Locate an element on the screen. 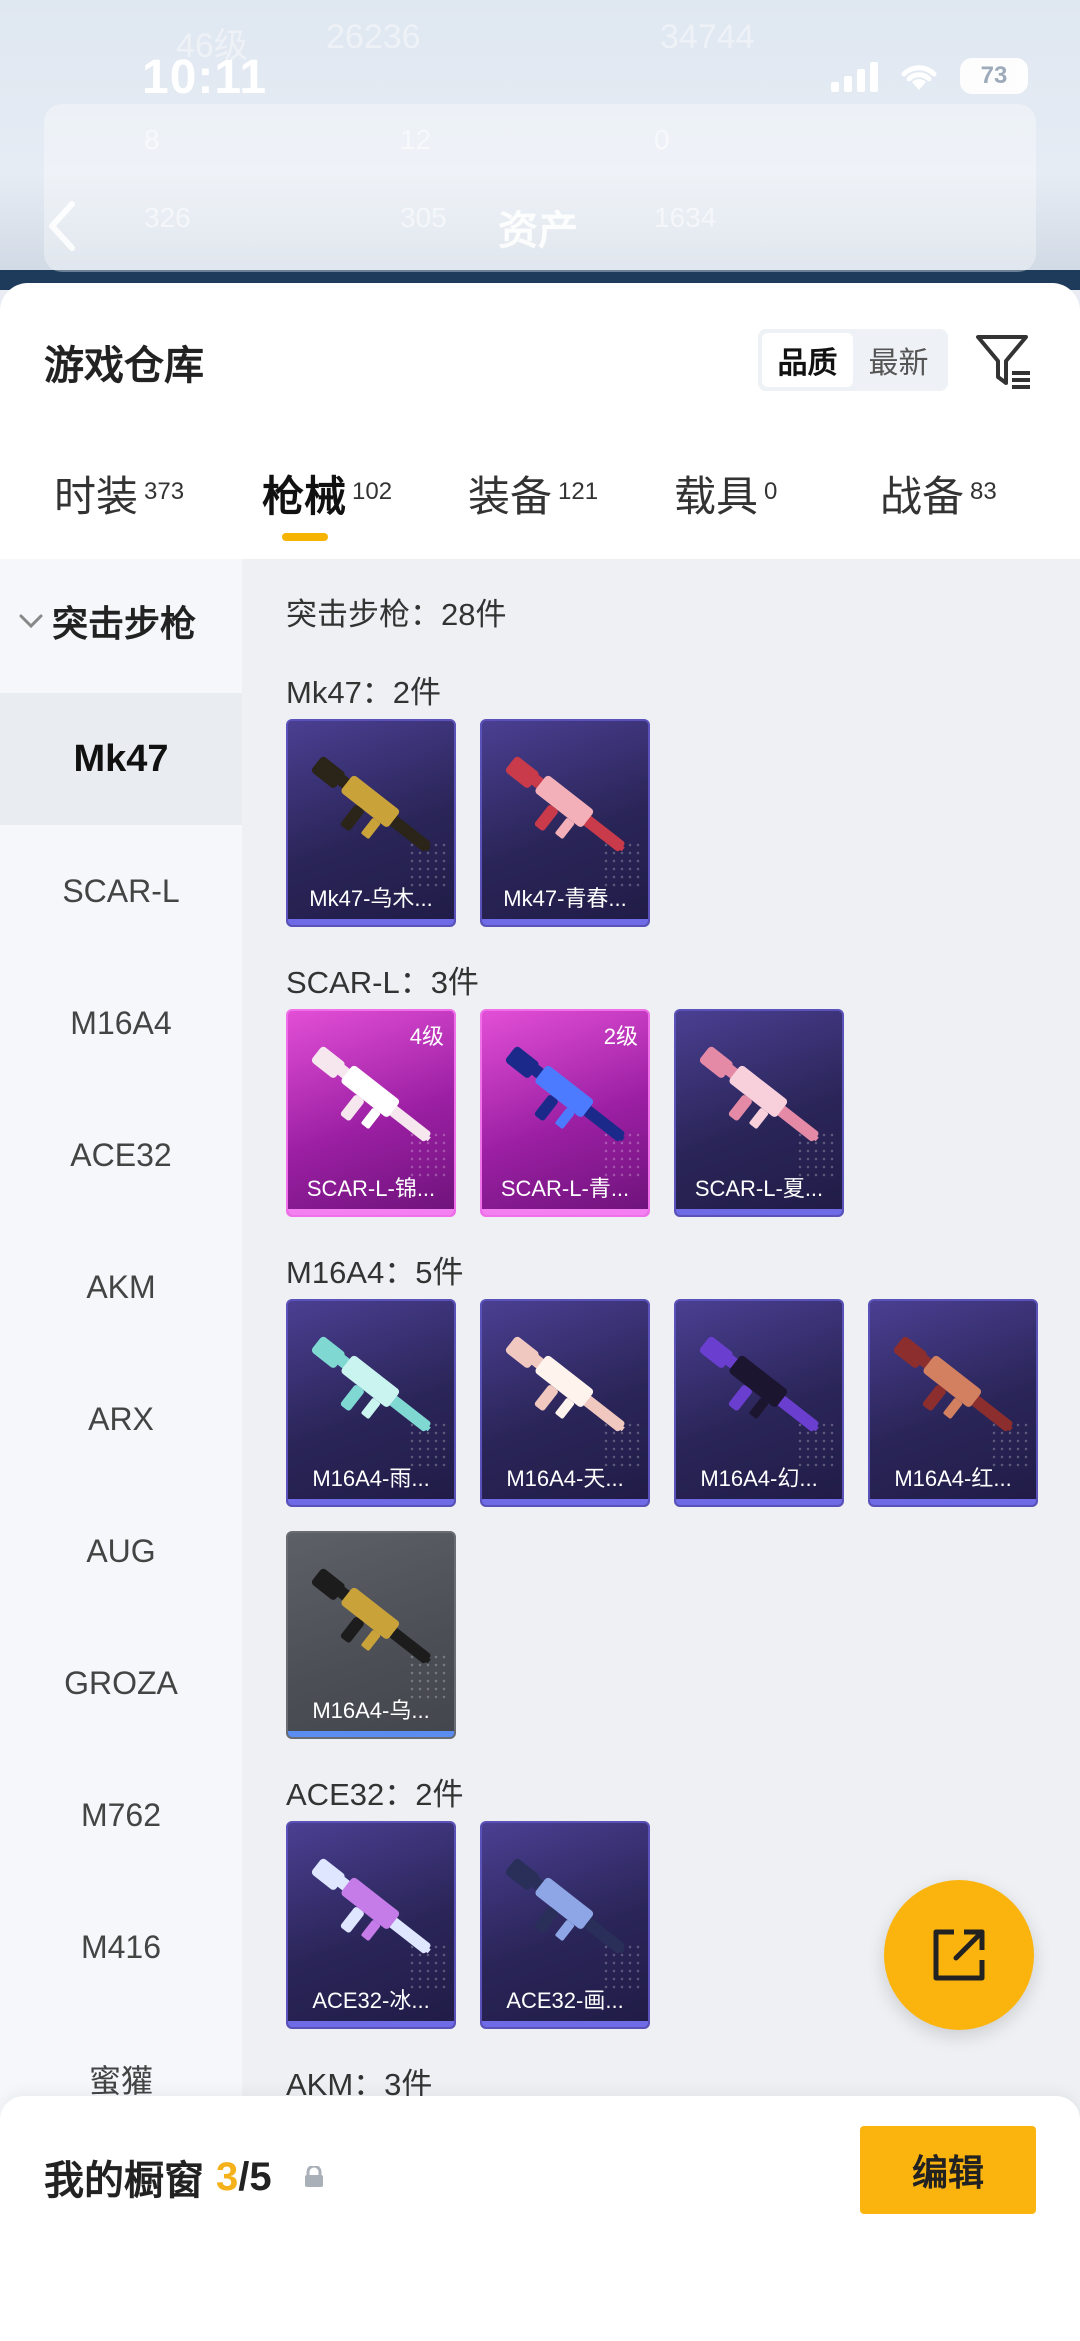  tab-label: 战备 is located at coordinates (922, 496).